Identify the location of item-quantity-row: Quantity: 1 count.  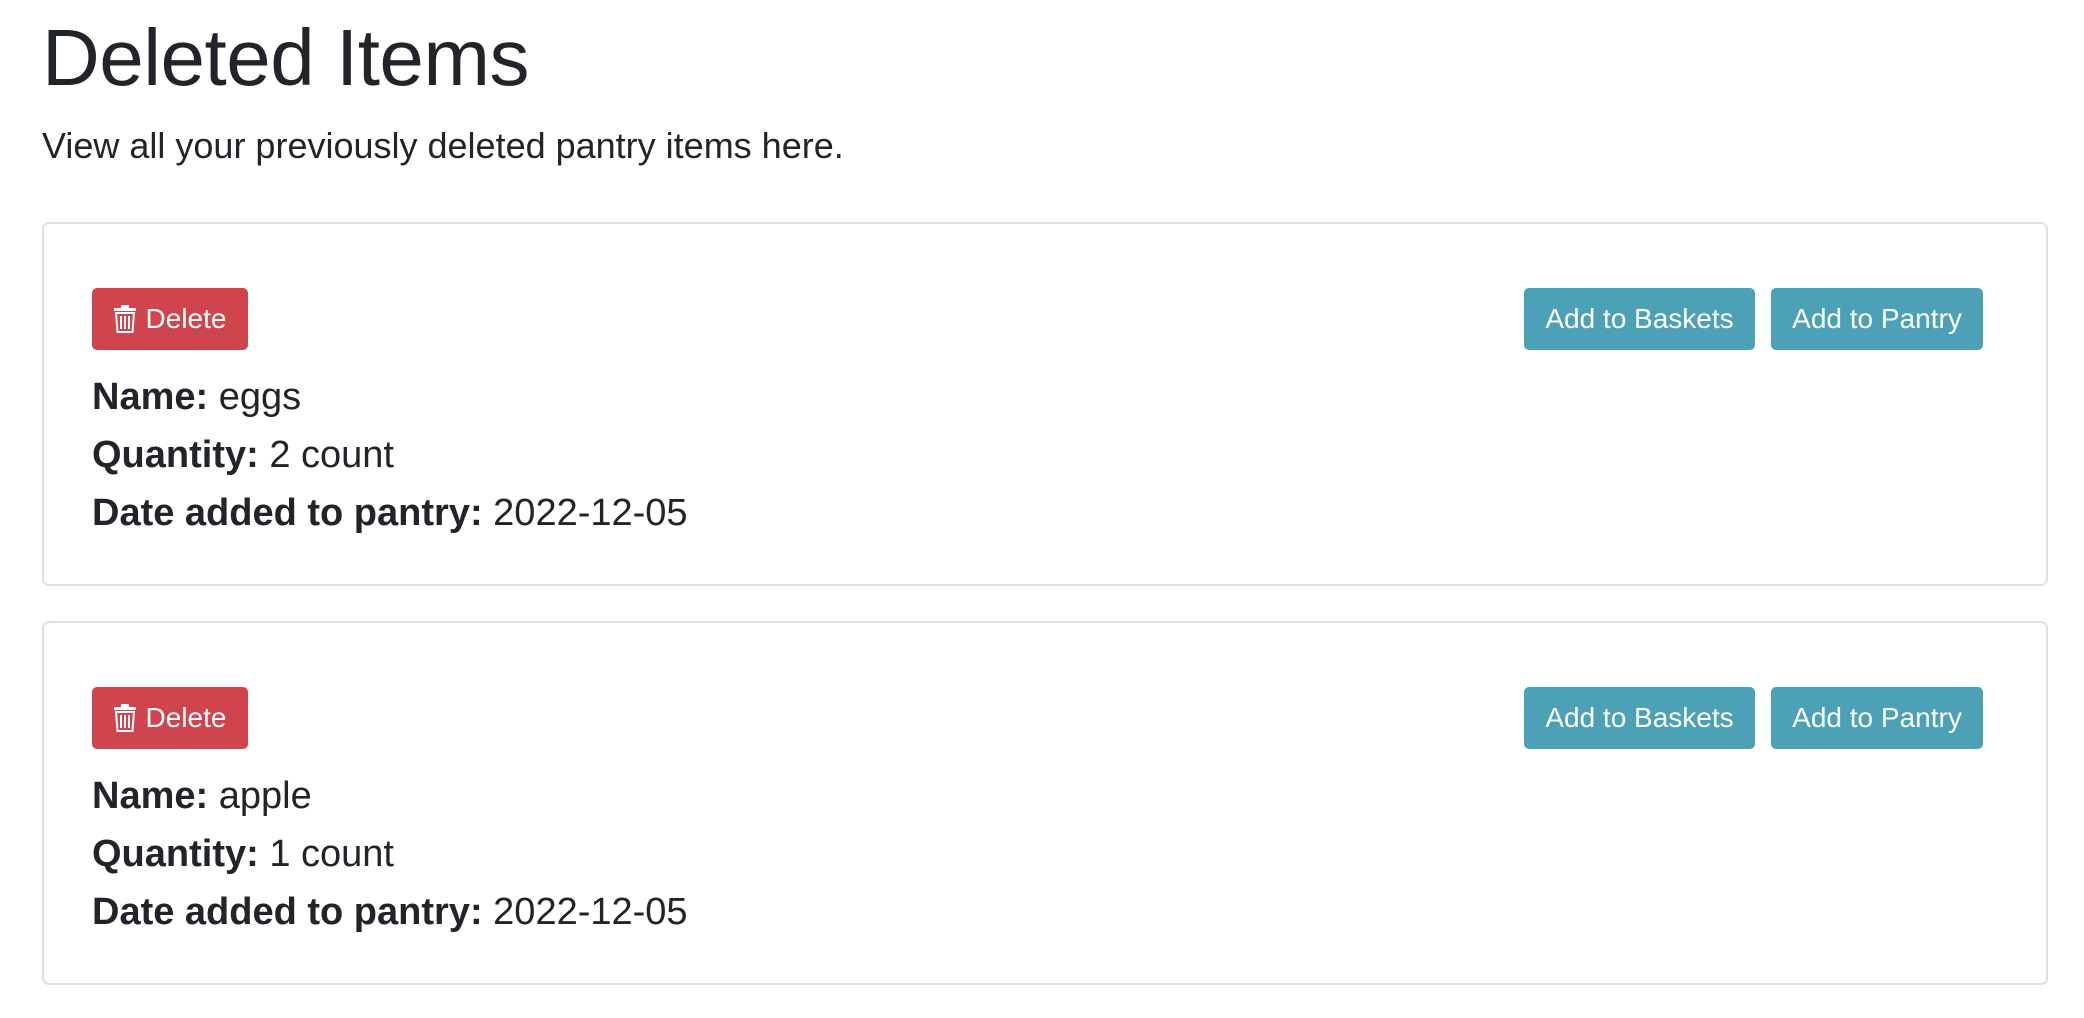
(243, 854).